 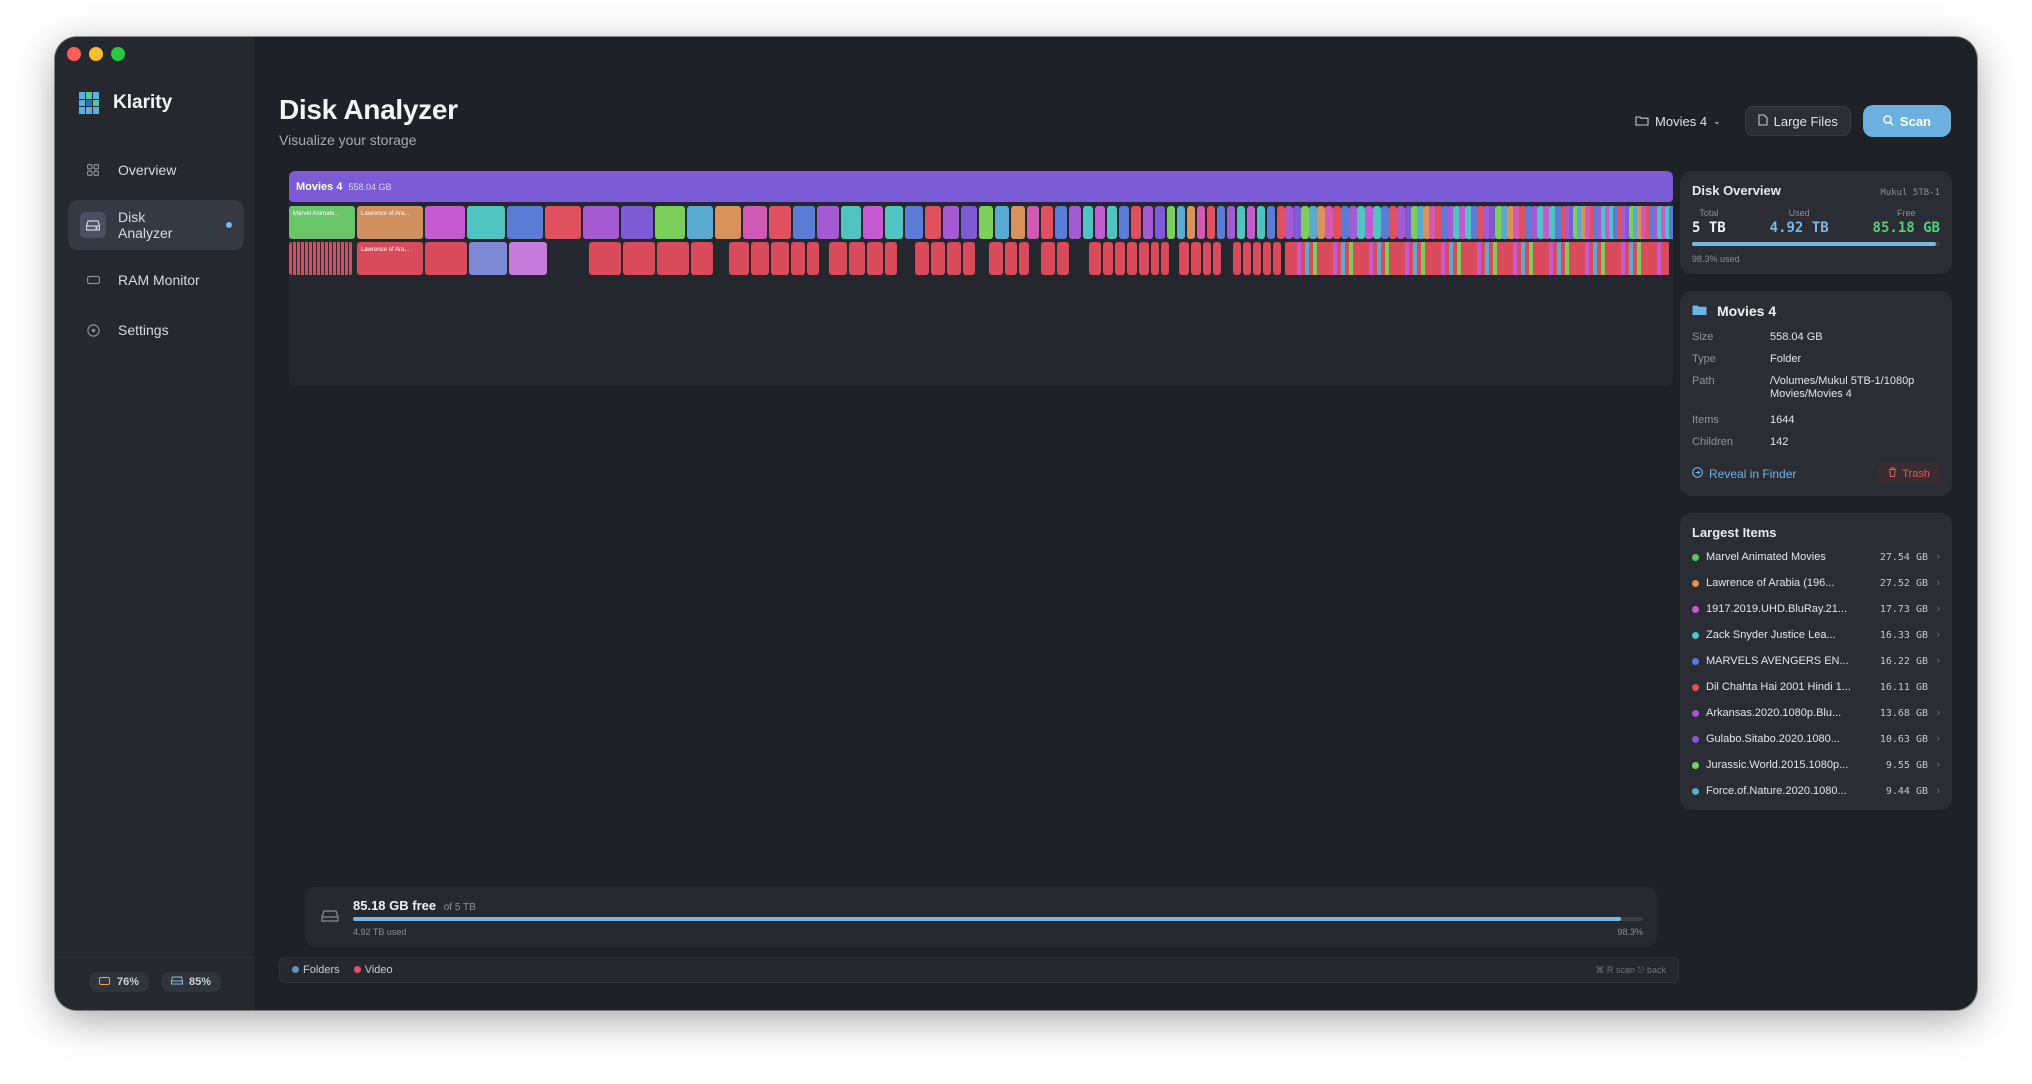 What do you see at coordinates (1906, 121) in the screenshot?
I see `scan-button: Scan` at bounding box center [1906, 121].